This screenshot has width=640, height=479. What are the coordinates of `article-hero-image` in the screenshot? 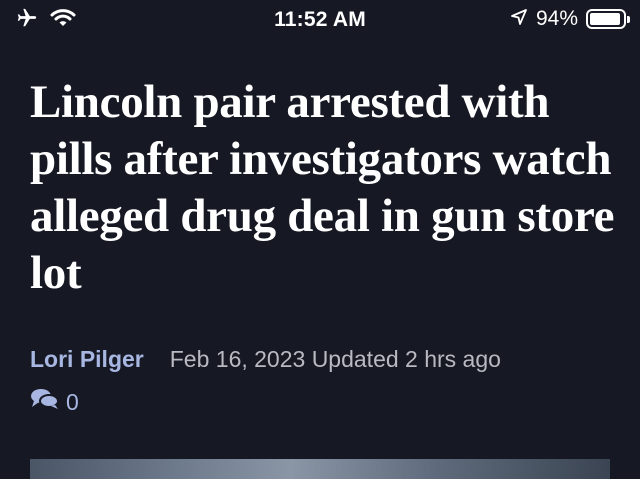 It's located at (320, 469).